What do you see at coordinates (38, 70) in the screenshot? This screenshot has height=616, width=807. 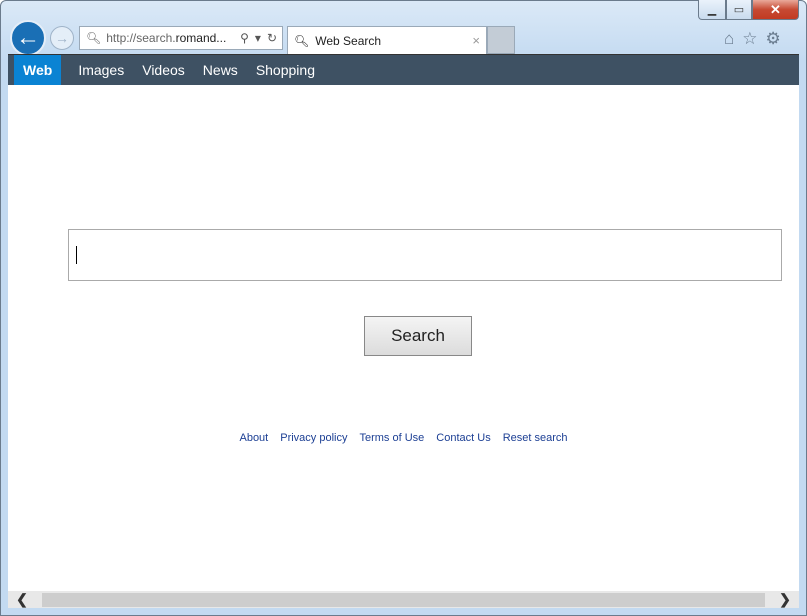 I see `nav-web: Web` at bounding box center [38, 70].